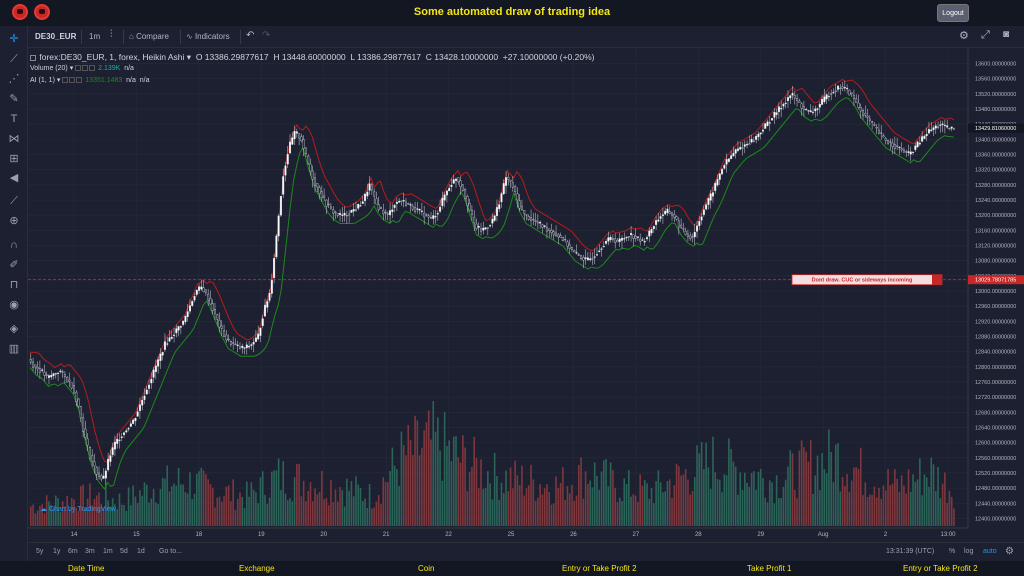 The height and width of the screenshot is (576, 1024). Describe the element at coordinates (14, 305) in the screenshot. I see `eye-icon: ◉` at that location.